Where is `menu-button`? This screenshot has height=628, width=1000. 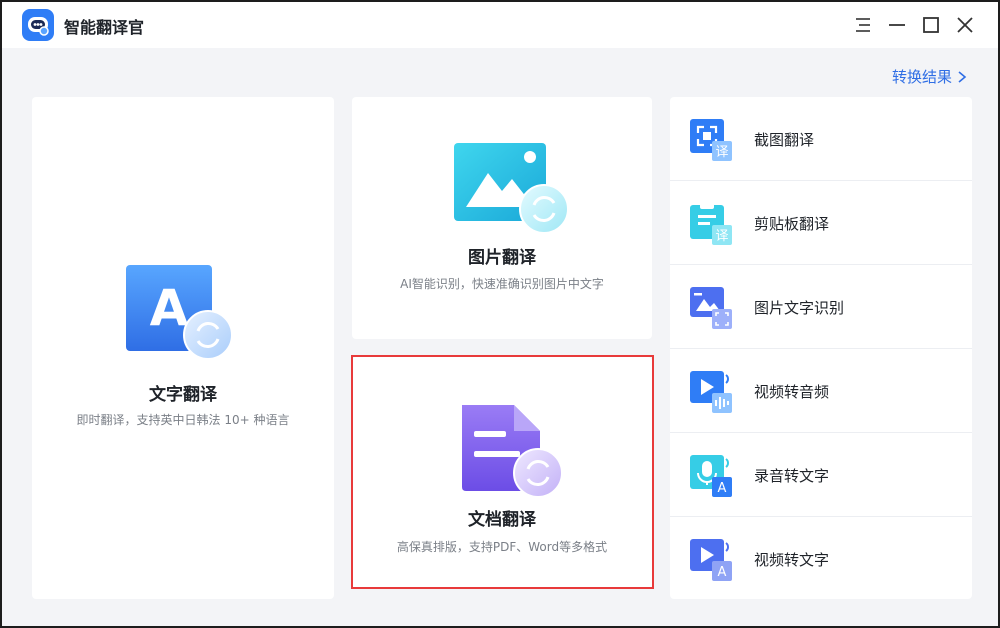 menu-button is located at coordinates (863, 25).